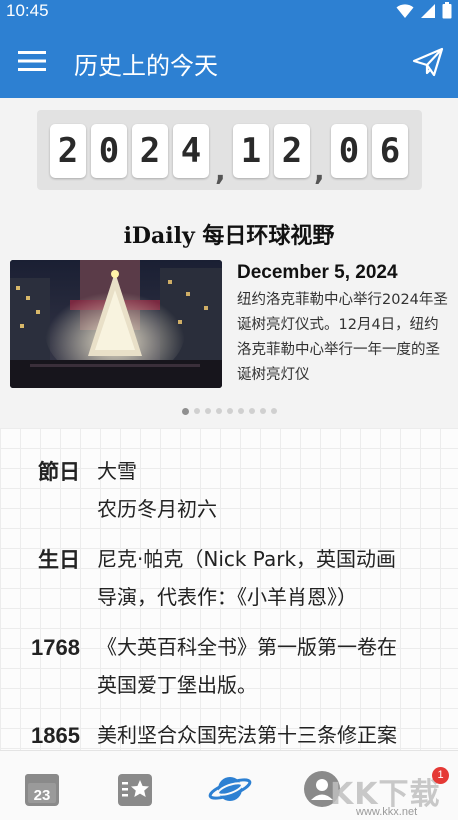 The width and height of the screenshot is (458, 820). I want to click on featured-image, so click(116, 324).